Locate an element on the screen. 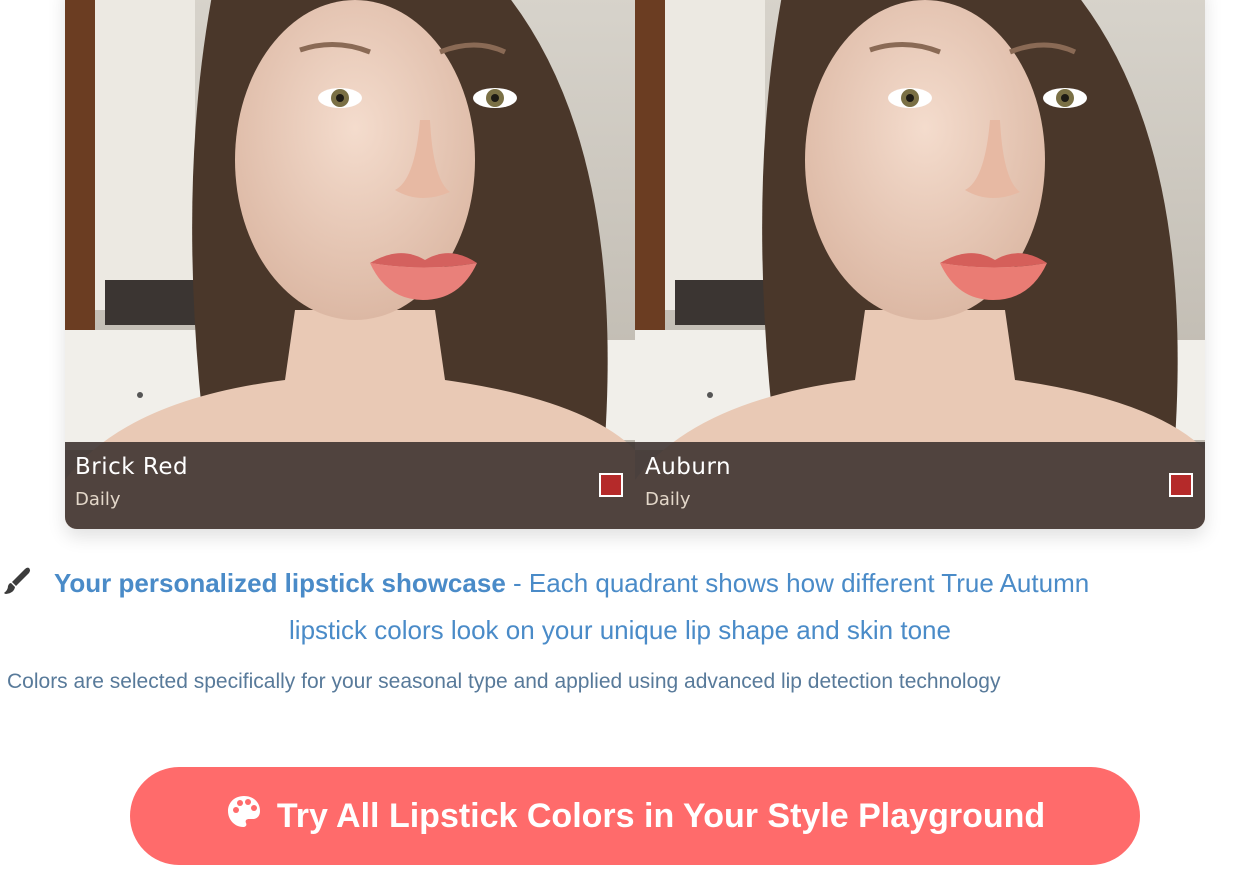  shade-name: Auburn is located at coordinates (688, 467).